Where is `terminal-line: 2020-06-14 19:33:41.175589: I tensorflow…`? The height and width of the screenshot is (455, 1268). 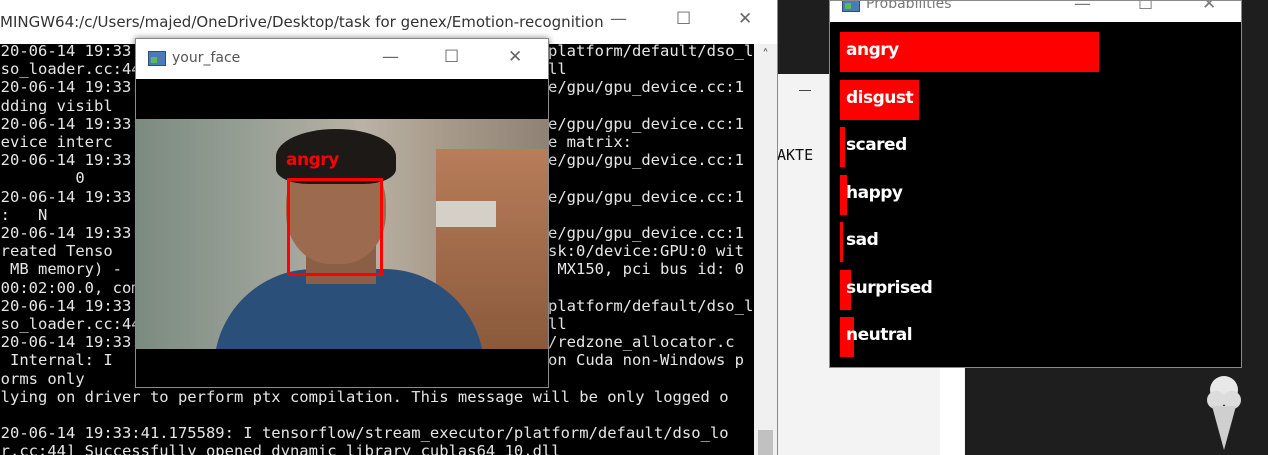
terminal-line: 2020-06-14 19:33:41.175589: I tensorflow… is located at coordinates (364, 433).